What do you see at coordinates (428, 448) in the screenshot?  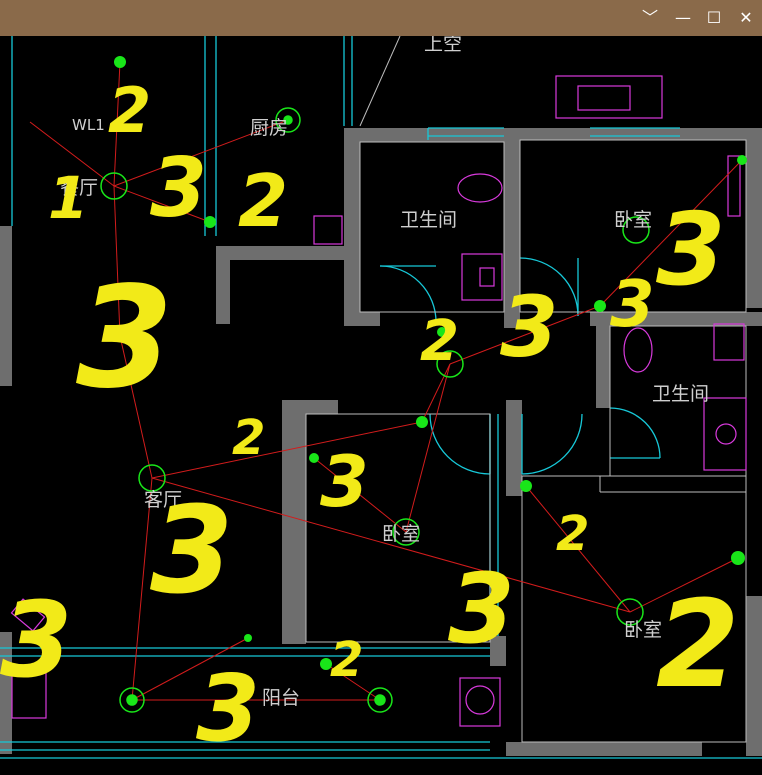 I see `wire-hall-center` at bounding box center [428, 448].